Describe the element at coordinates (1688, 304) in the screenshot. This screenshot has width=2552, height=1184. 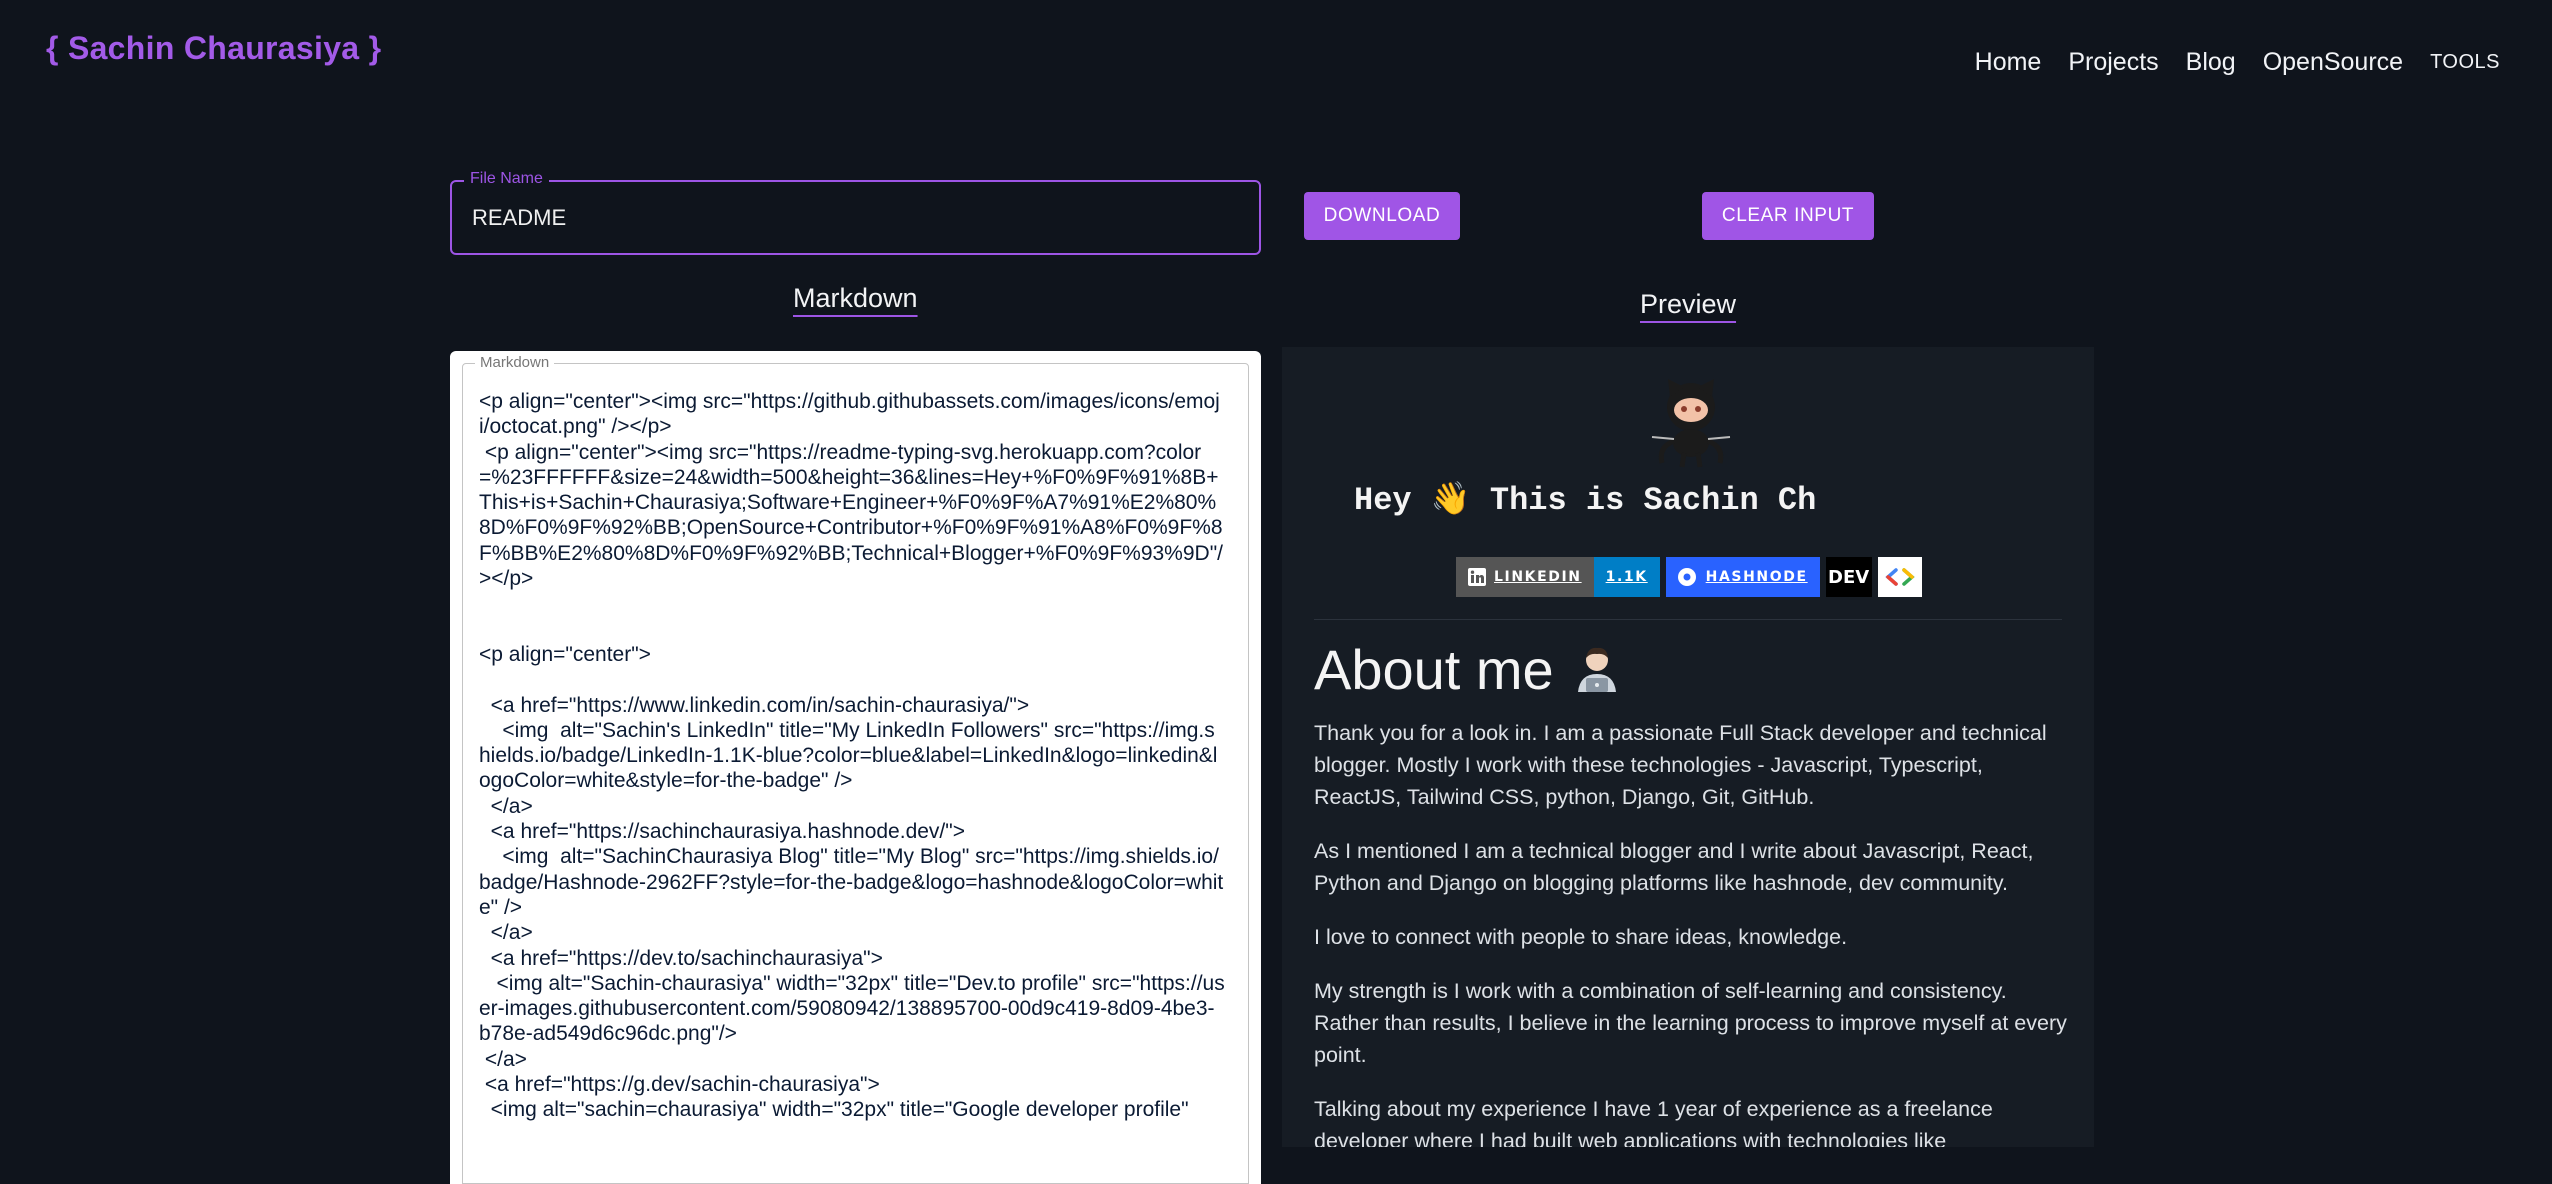
I see `preview-heading: Preview` at that location.